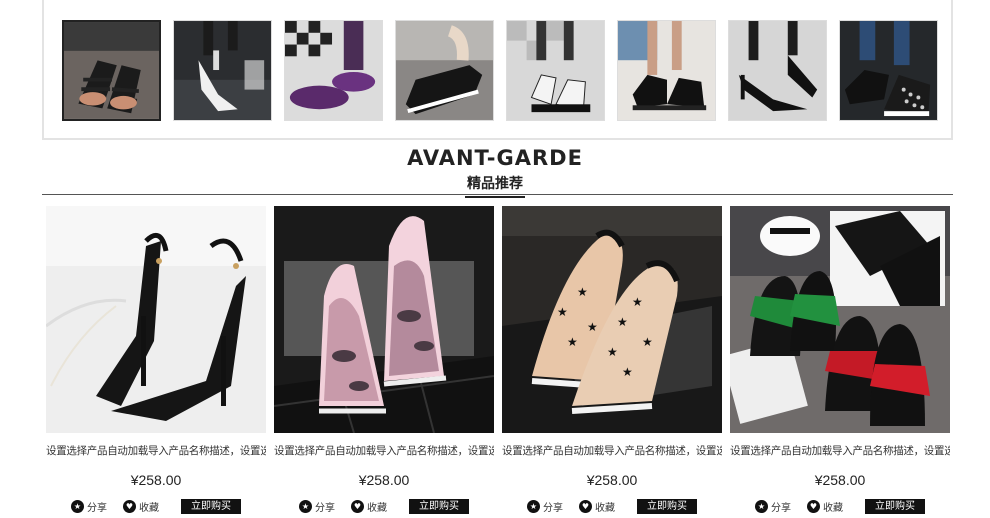  What do you see at coordinates (384, 319) in the screenshot?
I see `product-image-camo-slipons` at bounding box center [384, 319].